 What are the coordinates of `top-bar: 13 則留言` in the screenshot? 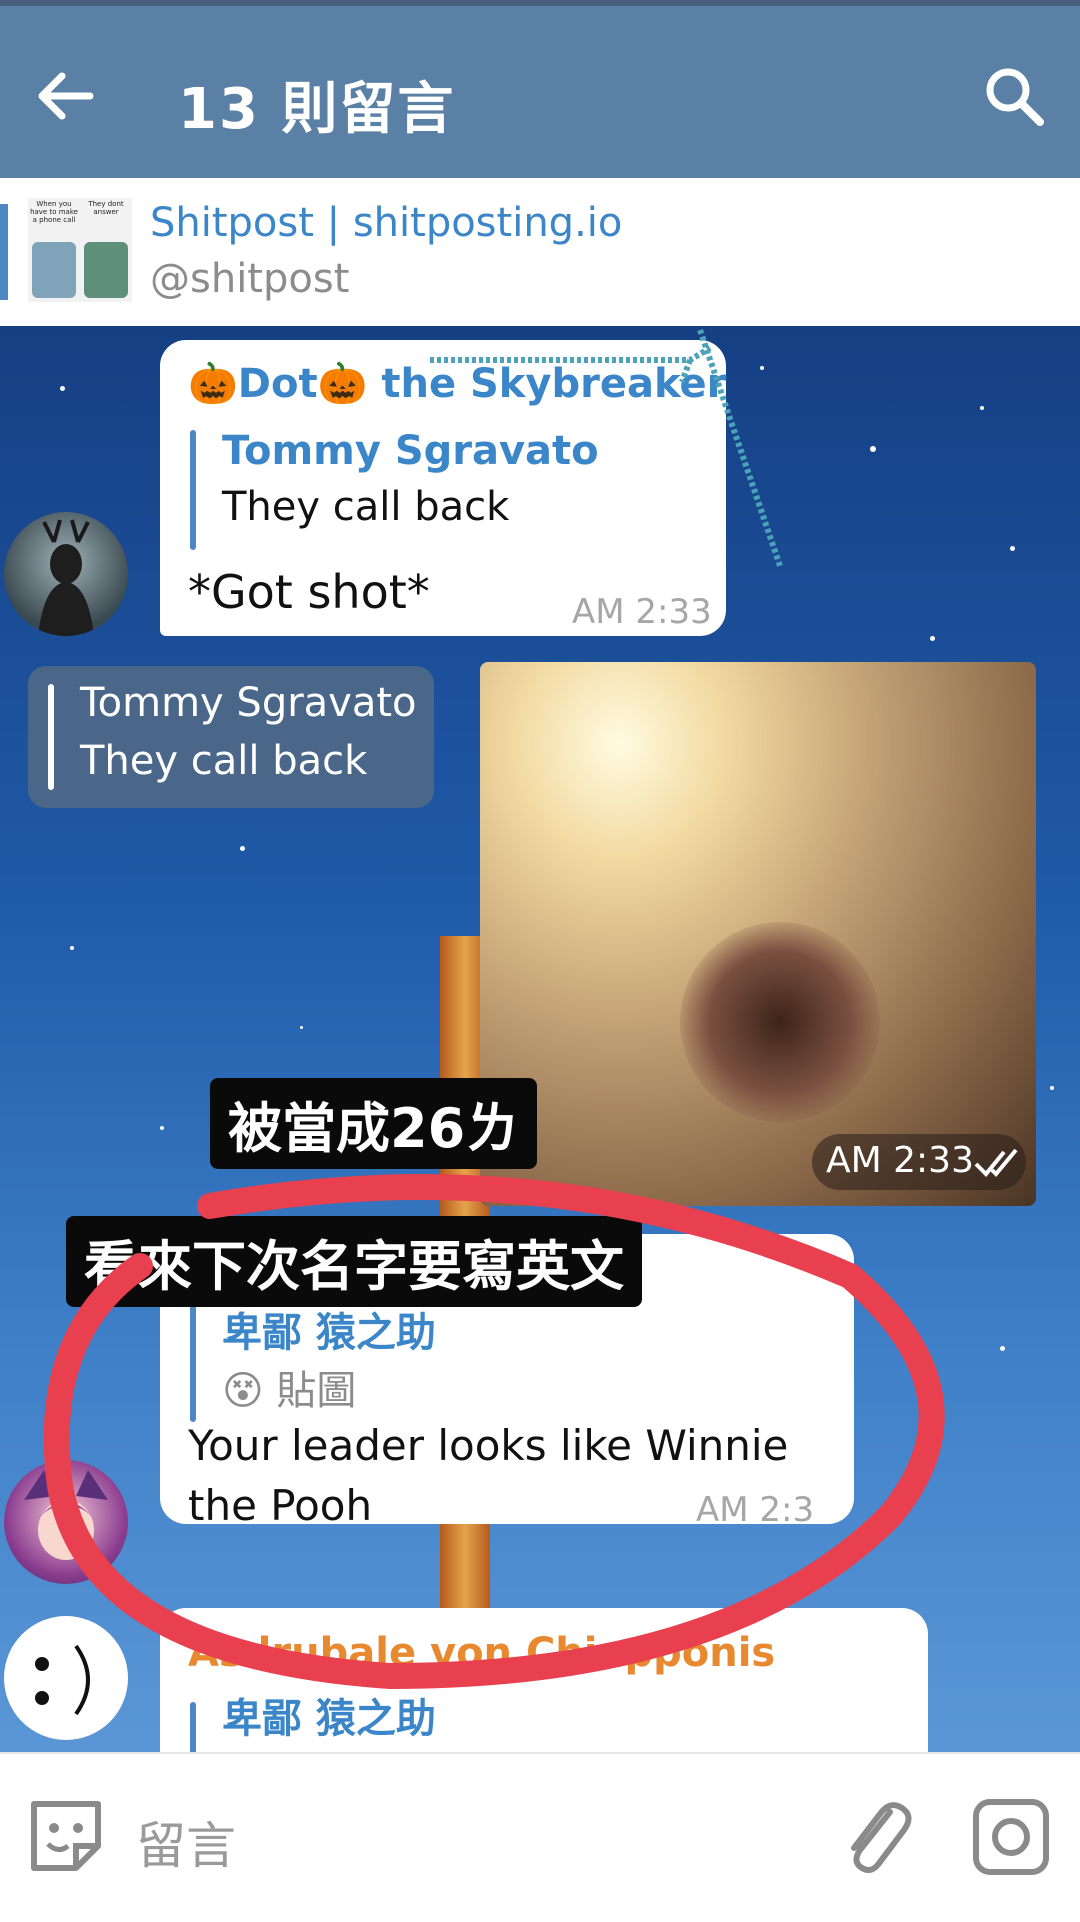 It's located at (540, 89).